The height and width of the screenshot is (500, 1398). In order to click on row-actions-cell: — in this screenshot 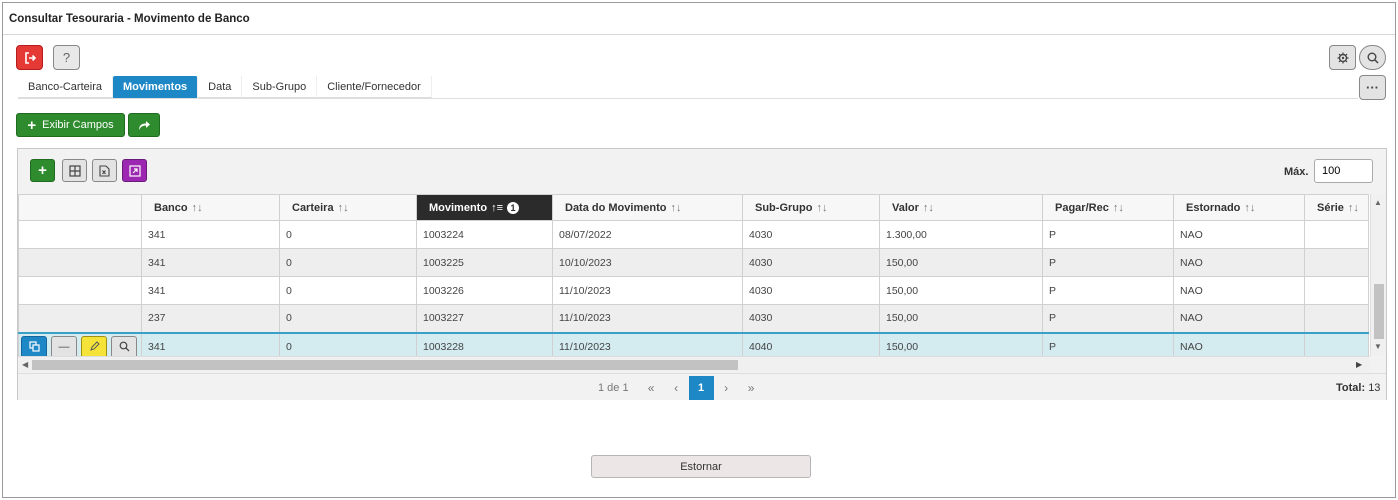, I will do `click(80, 343)`.